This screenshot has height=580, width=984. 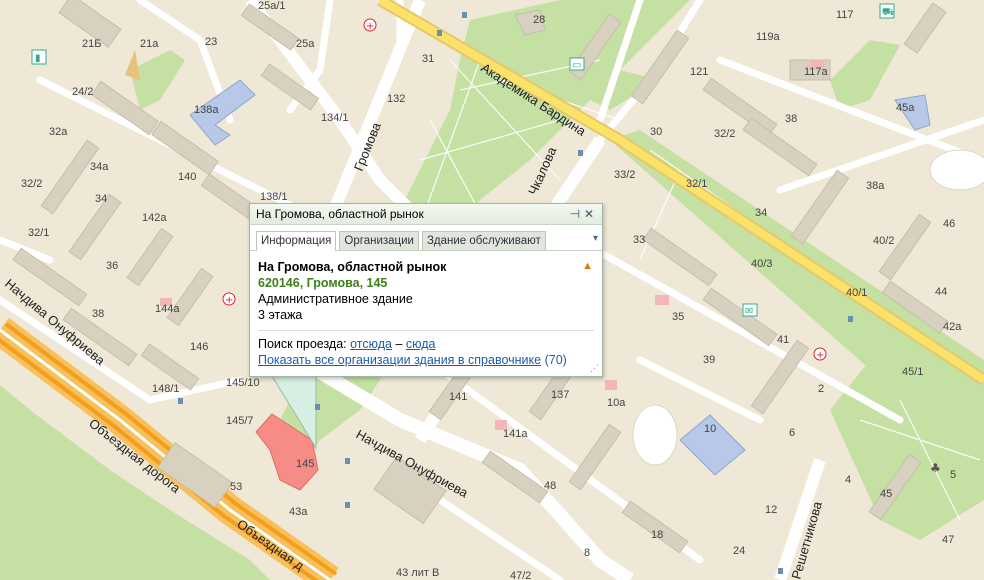 What do you see at coordinates (816, 72) in the screenshot?
I see `building-number: 117а` at bounding box center [816, 72].